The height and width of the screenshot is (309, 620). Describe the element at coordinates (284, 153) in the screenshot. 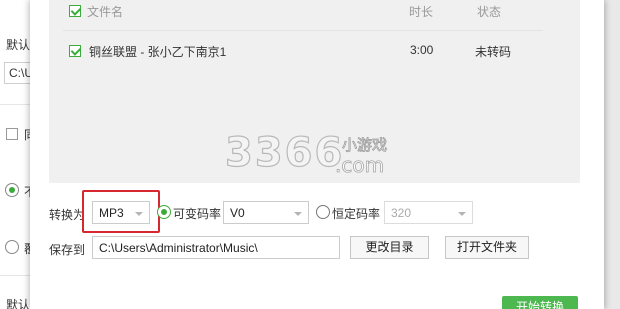

I see `watermark-digits: 3366` at that location.